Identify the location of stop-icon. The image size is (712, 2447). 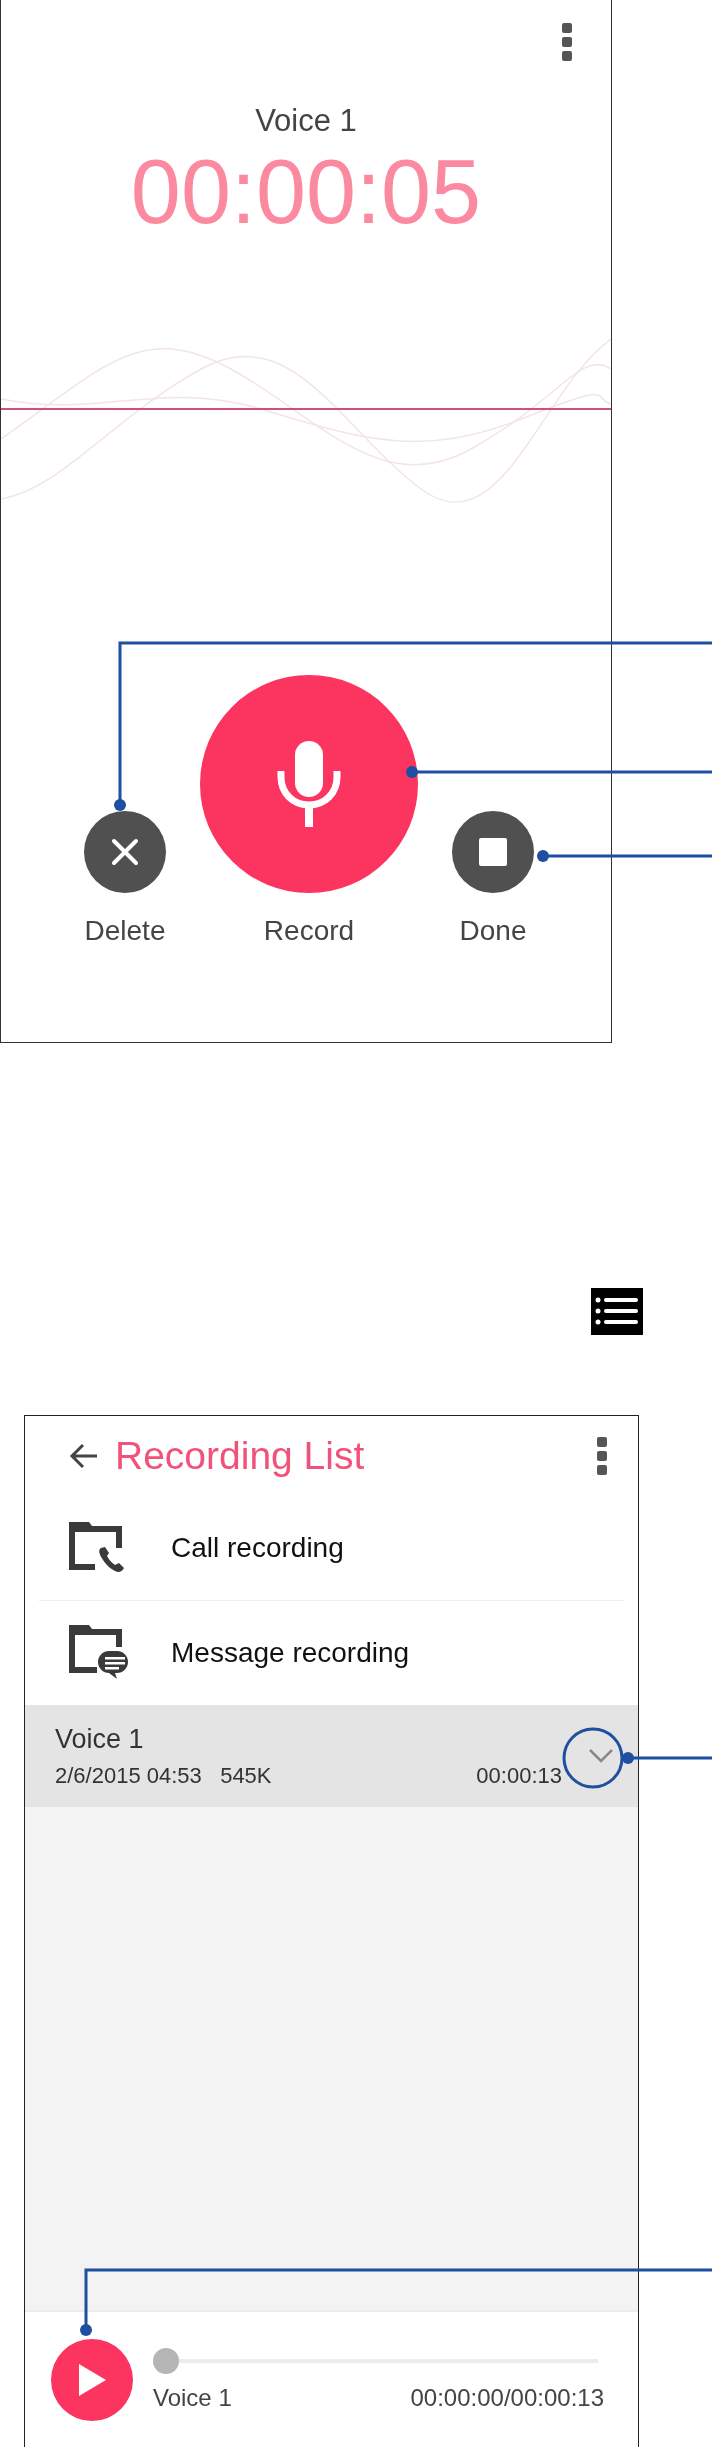
(493, 852).